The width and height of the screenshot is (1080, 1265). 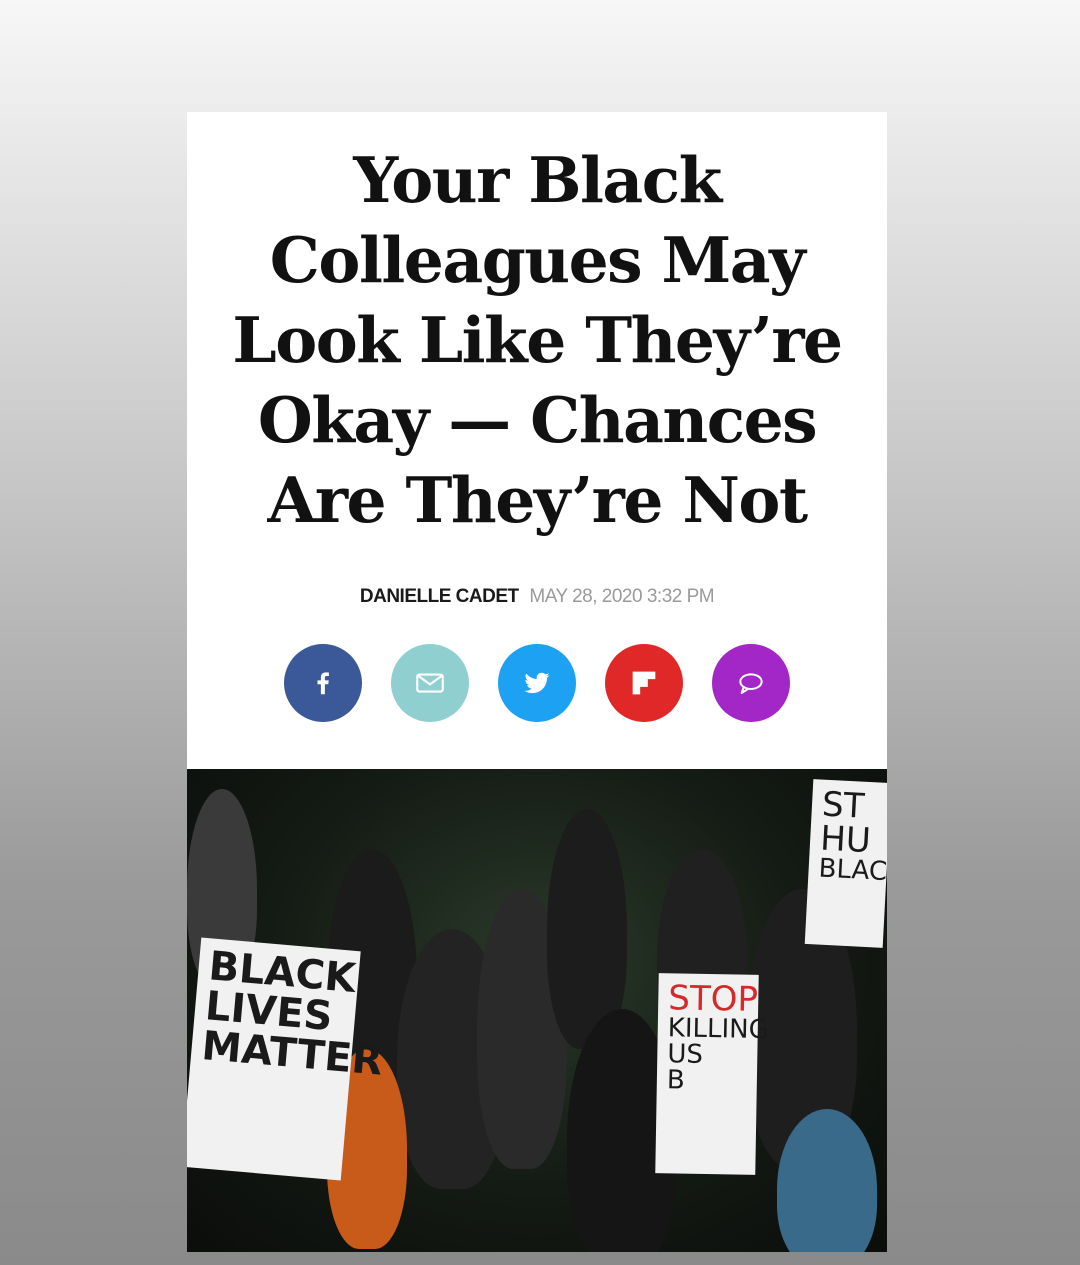 I want to click on twitter-icon, so click(x=537, y=683).